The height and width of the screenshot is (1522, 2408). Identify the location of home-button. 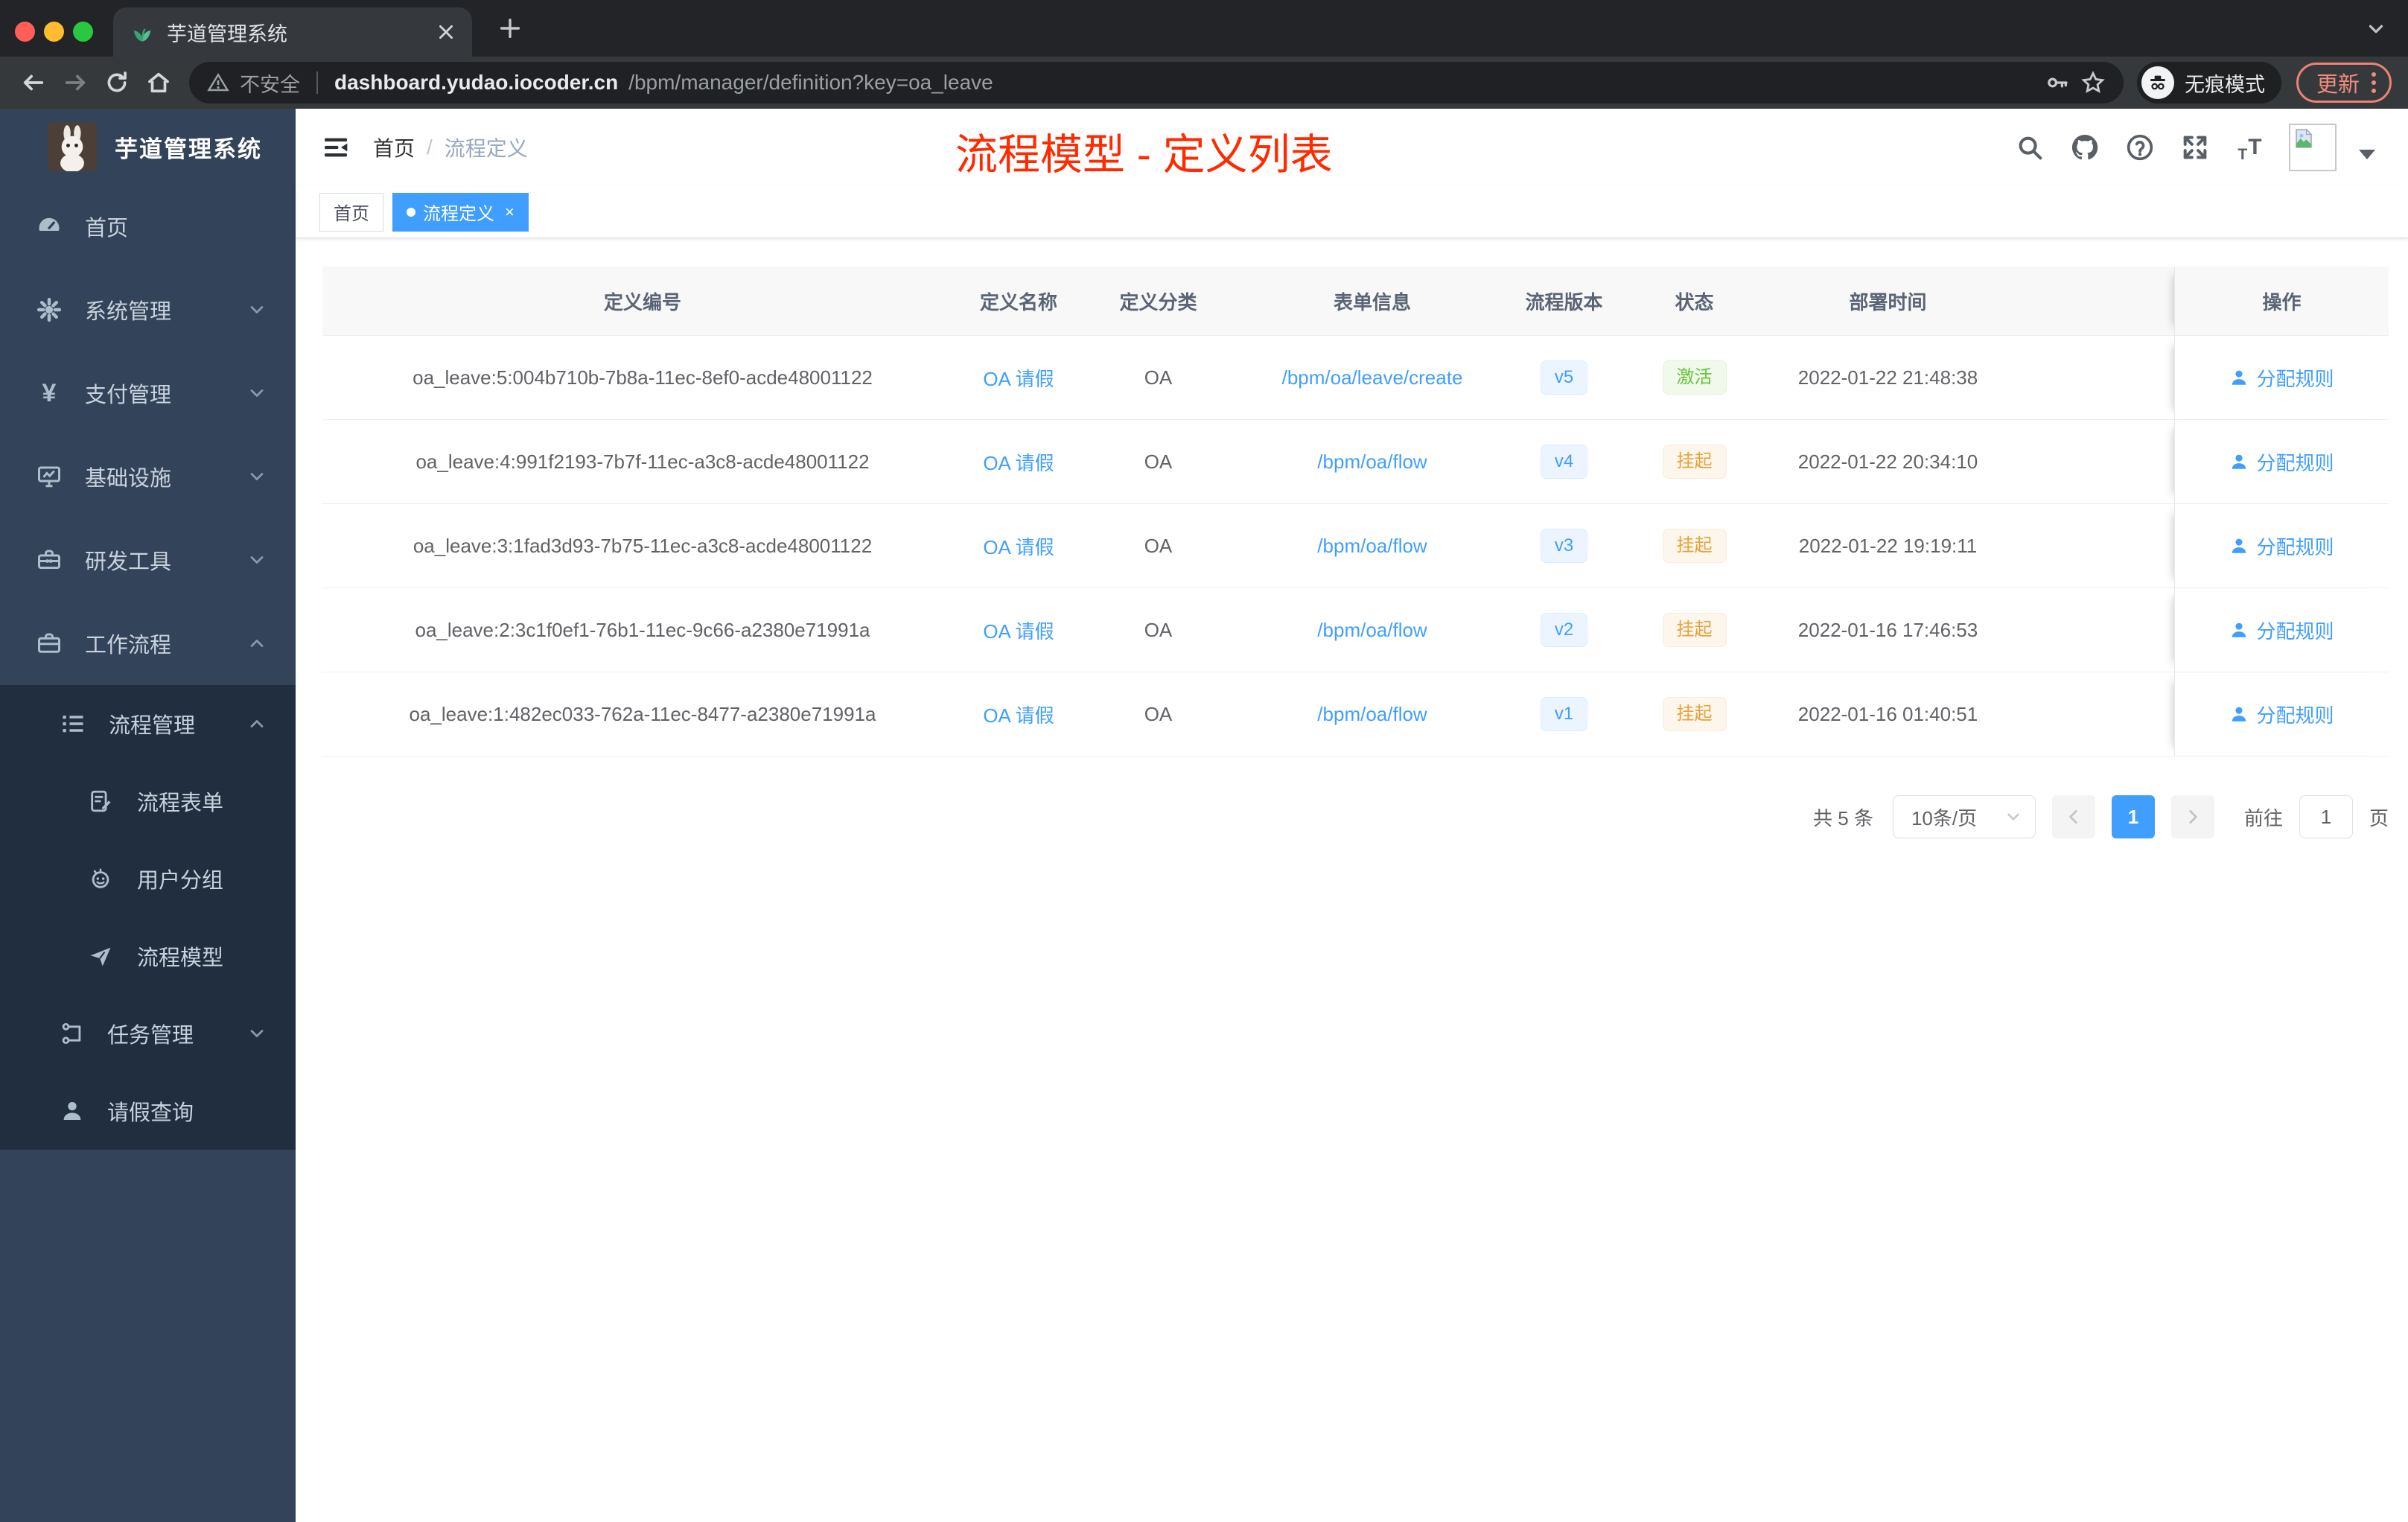
(158, 83).